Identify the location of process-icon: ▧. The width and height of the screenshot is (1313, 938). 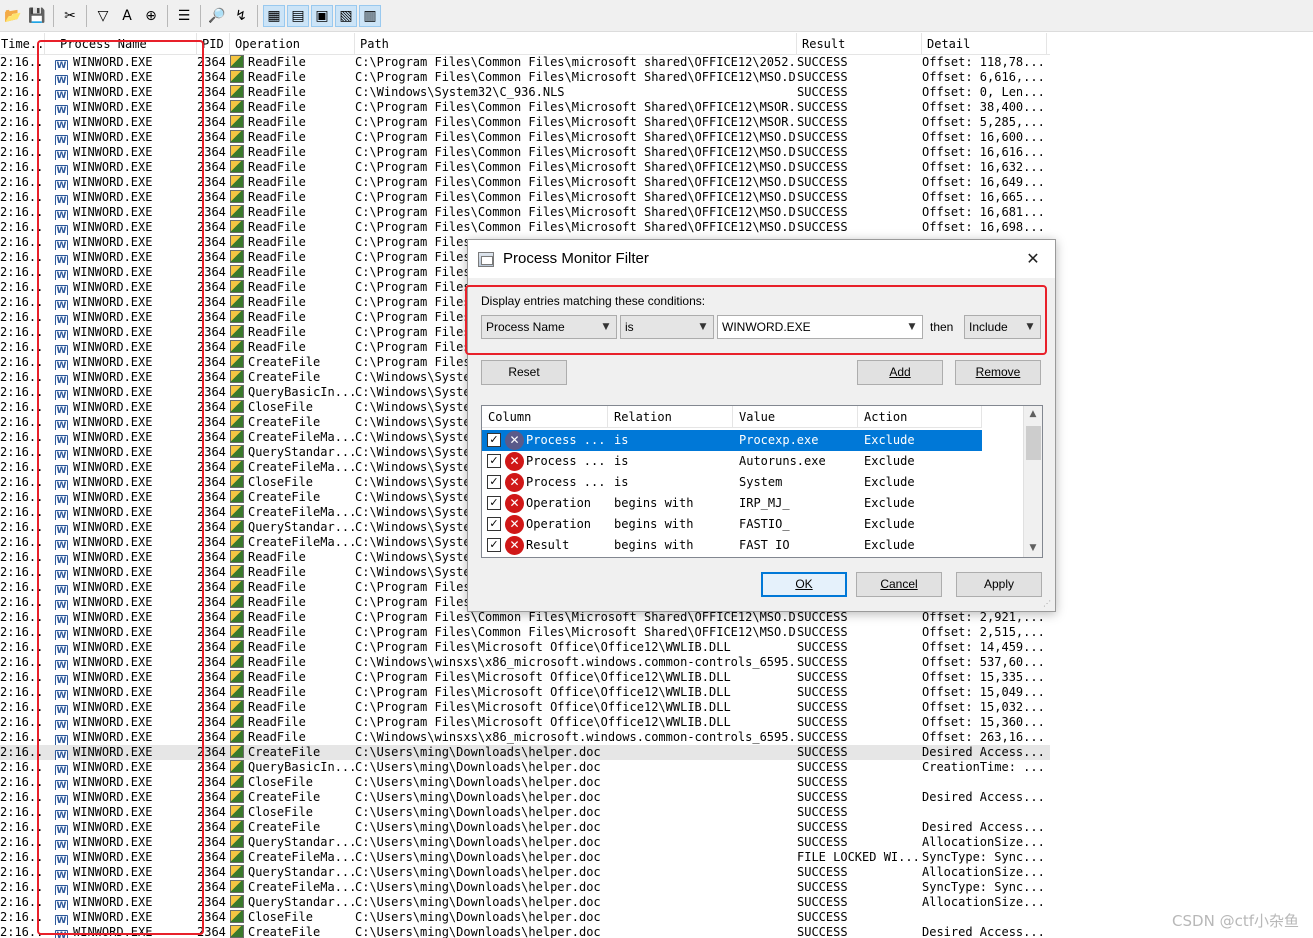
(346, 15).